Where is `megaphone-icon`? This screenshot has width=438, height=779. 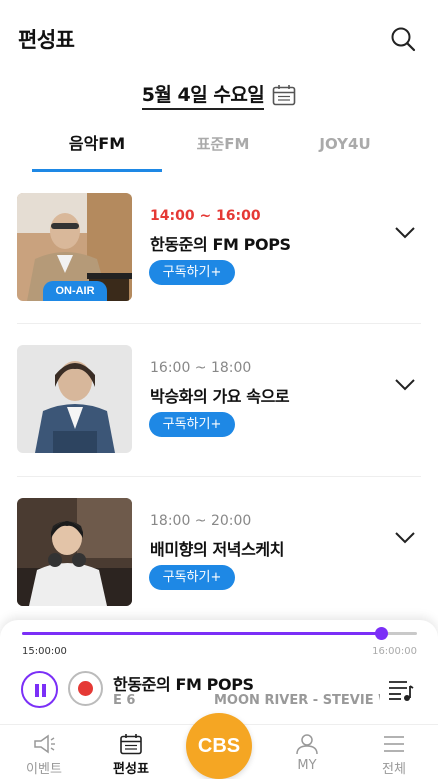 megaphone-icon is located at coordinates (44, 744).